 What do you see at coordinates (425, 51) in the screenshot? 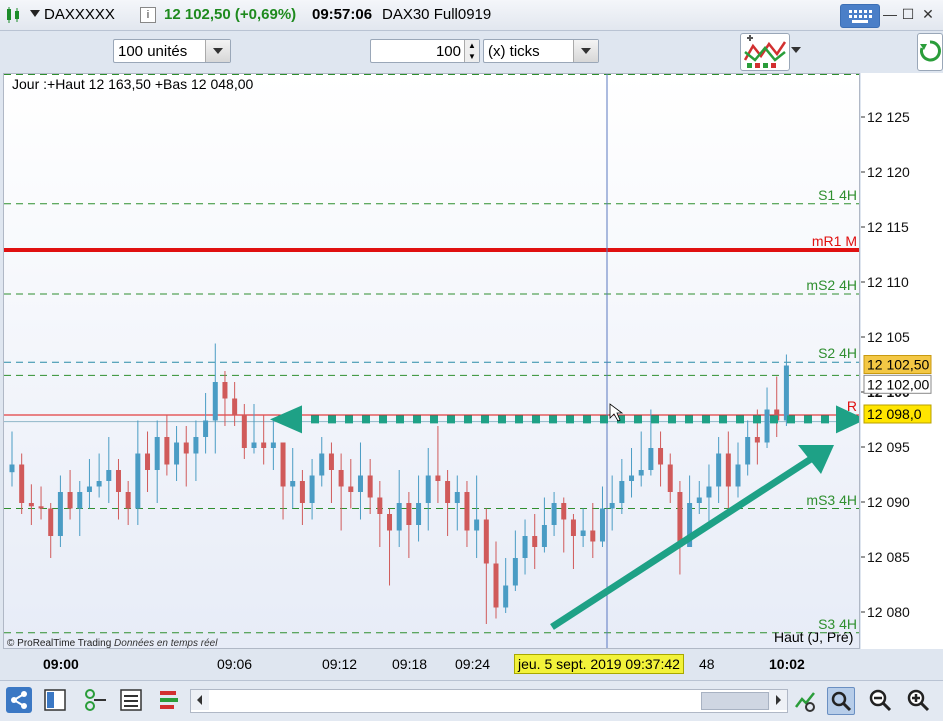
I see `quantity-stepper: 100 ▲ ▼` at bounding box center [425, 51].